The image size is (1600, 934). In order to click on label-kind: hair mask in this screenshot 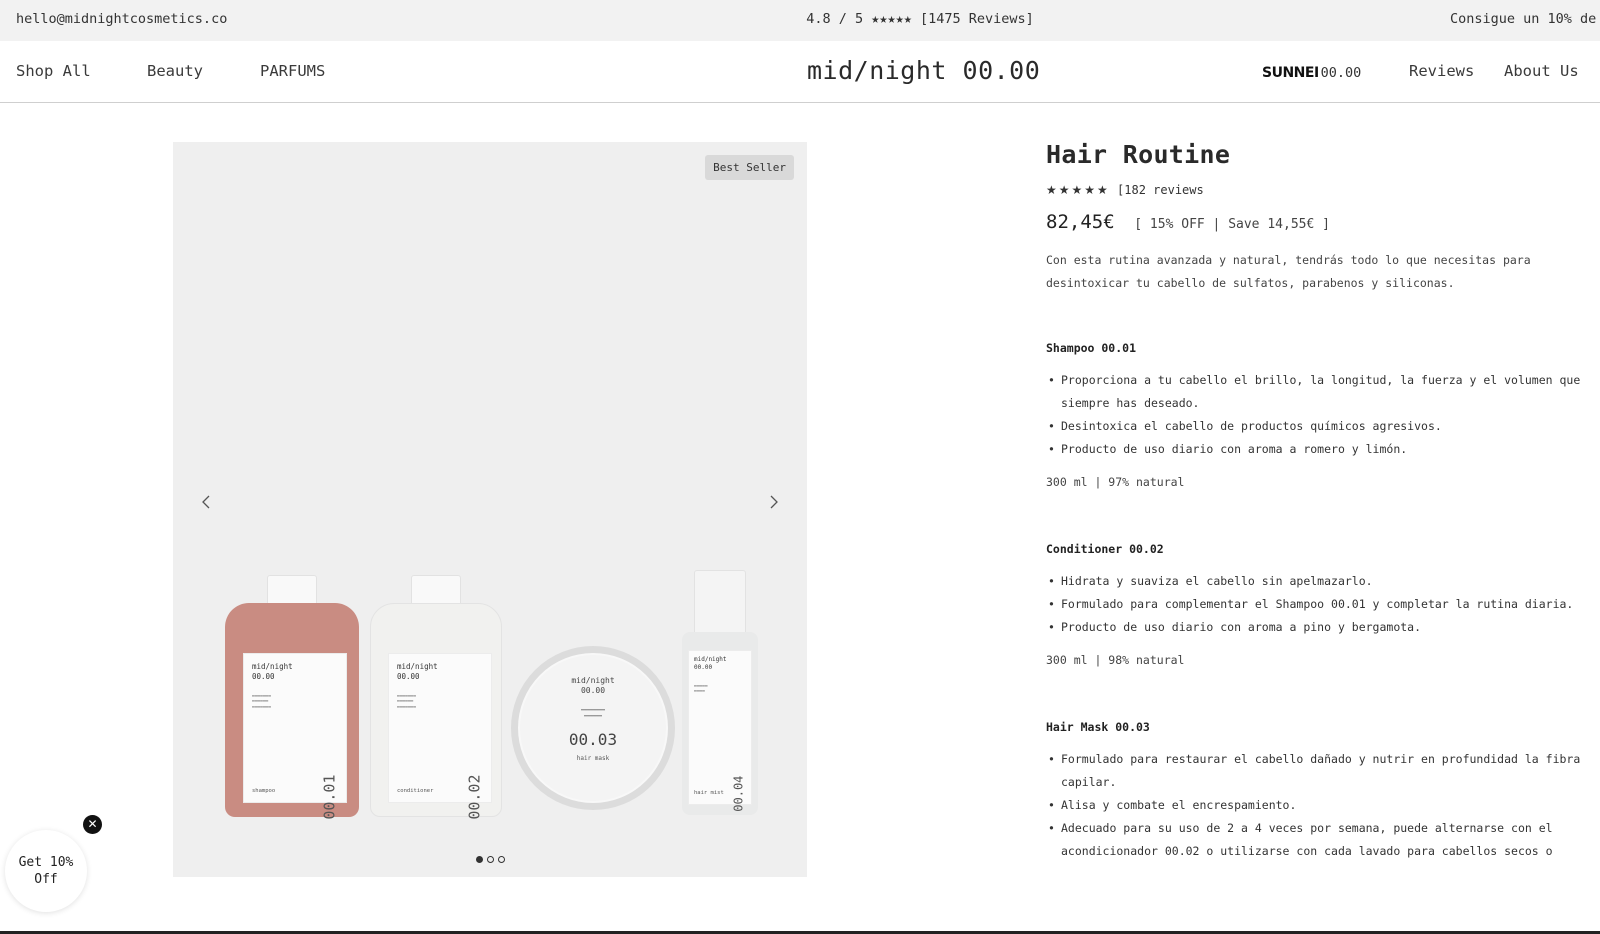, I will do `click(593, 758)`.